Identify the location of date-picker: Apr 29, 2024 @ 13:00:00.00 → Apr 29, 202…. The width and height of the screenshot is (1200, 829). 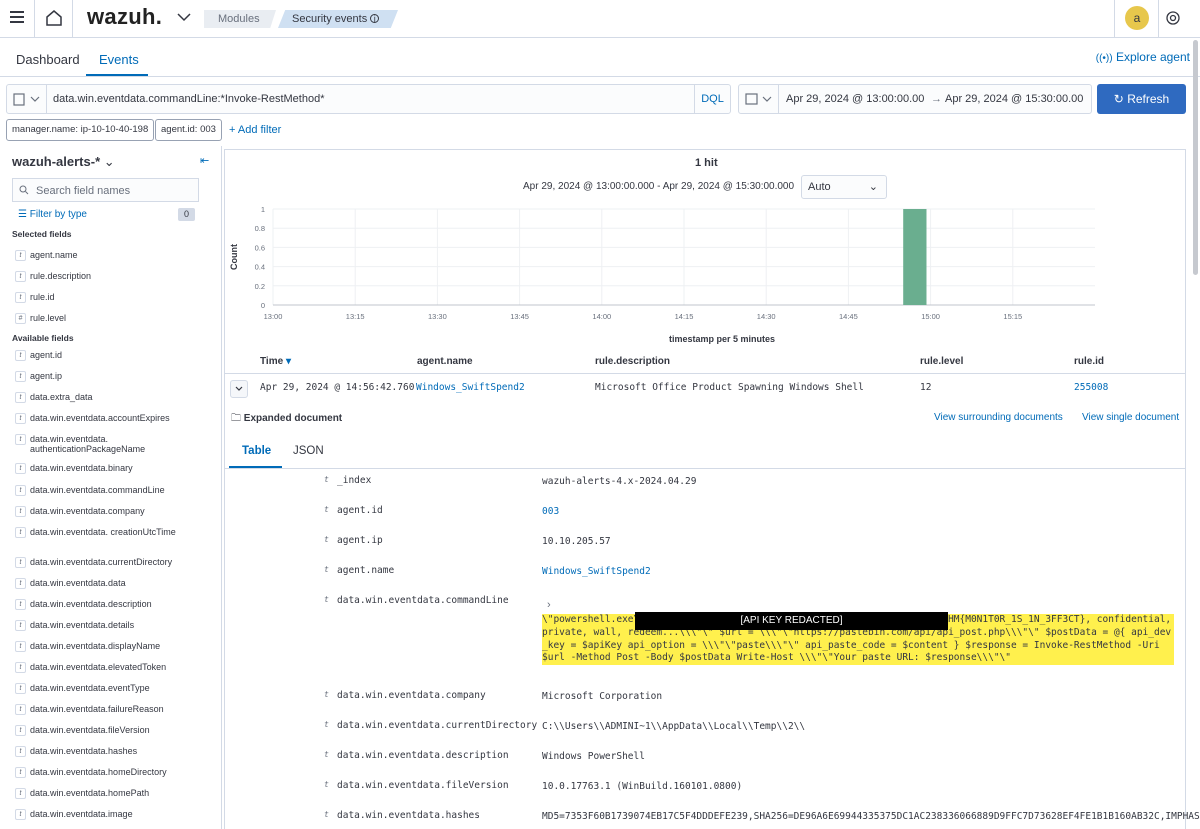
(915, 99).